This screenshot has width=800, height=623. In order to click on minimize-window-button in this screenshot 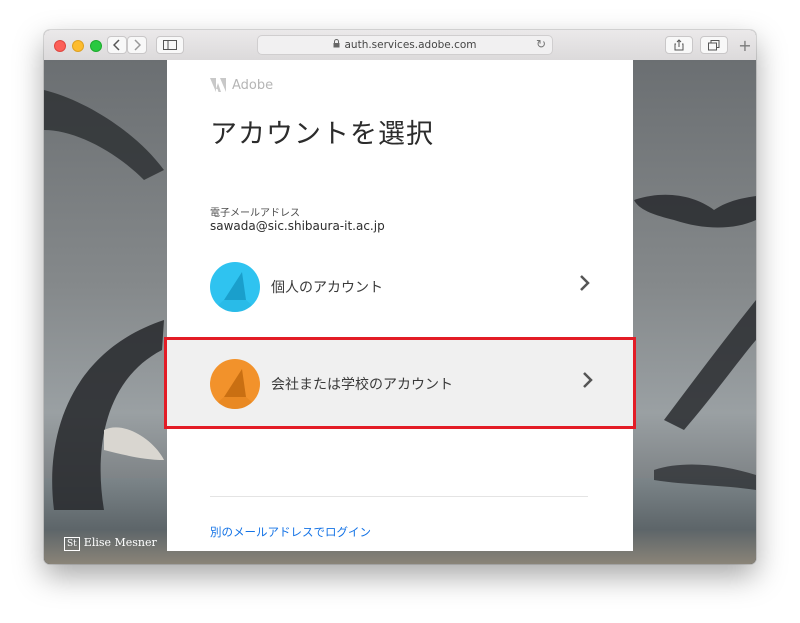, I will do `click(78, 46)`.